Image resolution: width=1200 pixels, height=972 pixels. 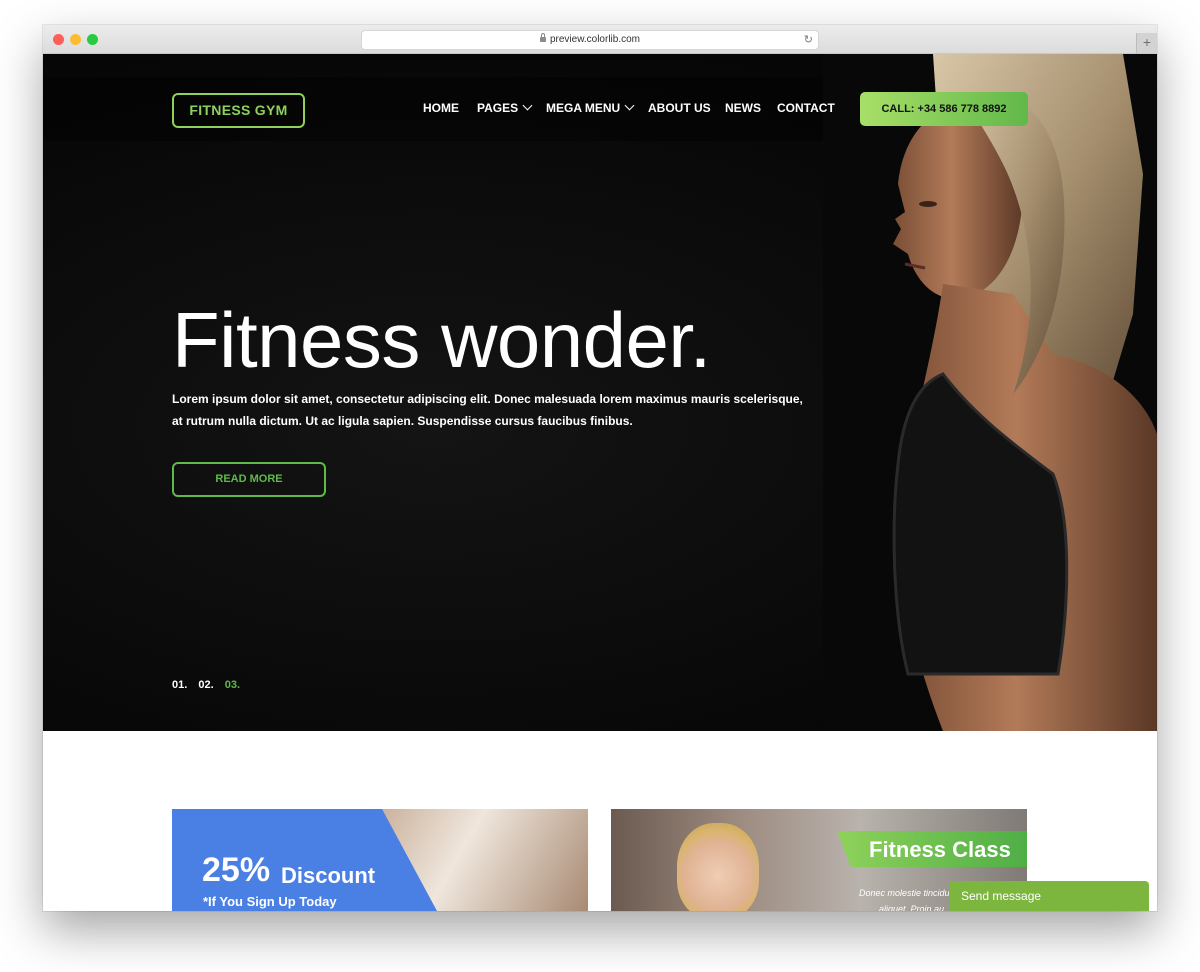 I want to click on maximize-window-button, so click(x=92, y=39).